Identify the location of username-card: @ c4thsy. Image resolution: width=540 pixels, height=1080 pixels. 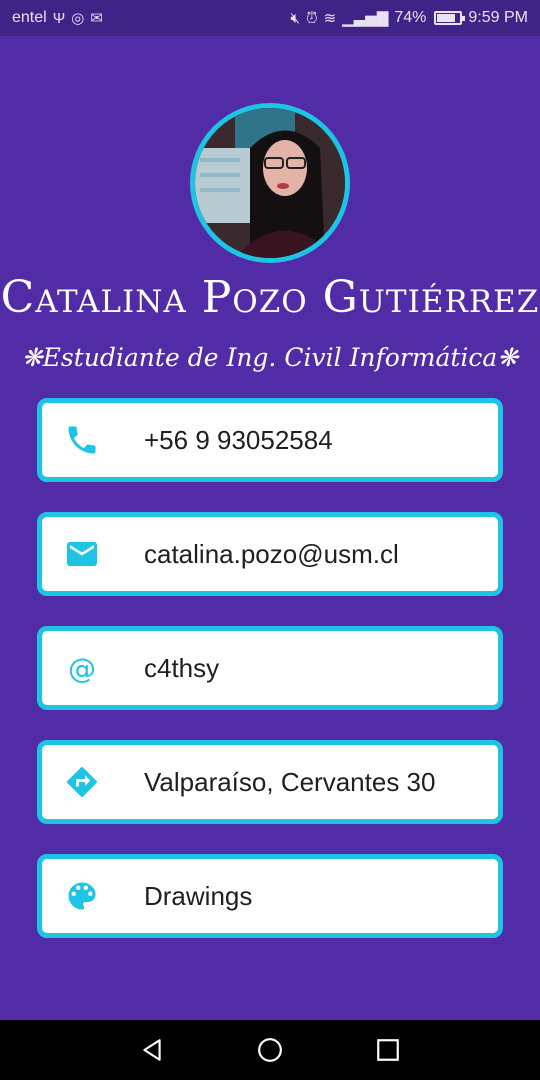
(270, 668).